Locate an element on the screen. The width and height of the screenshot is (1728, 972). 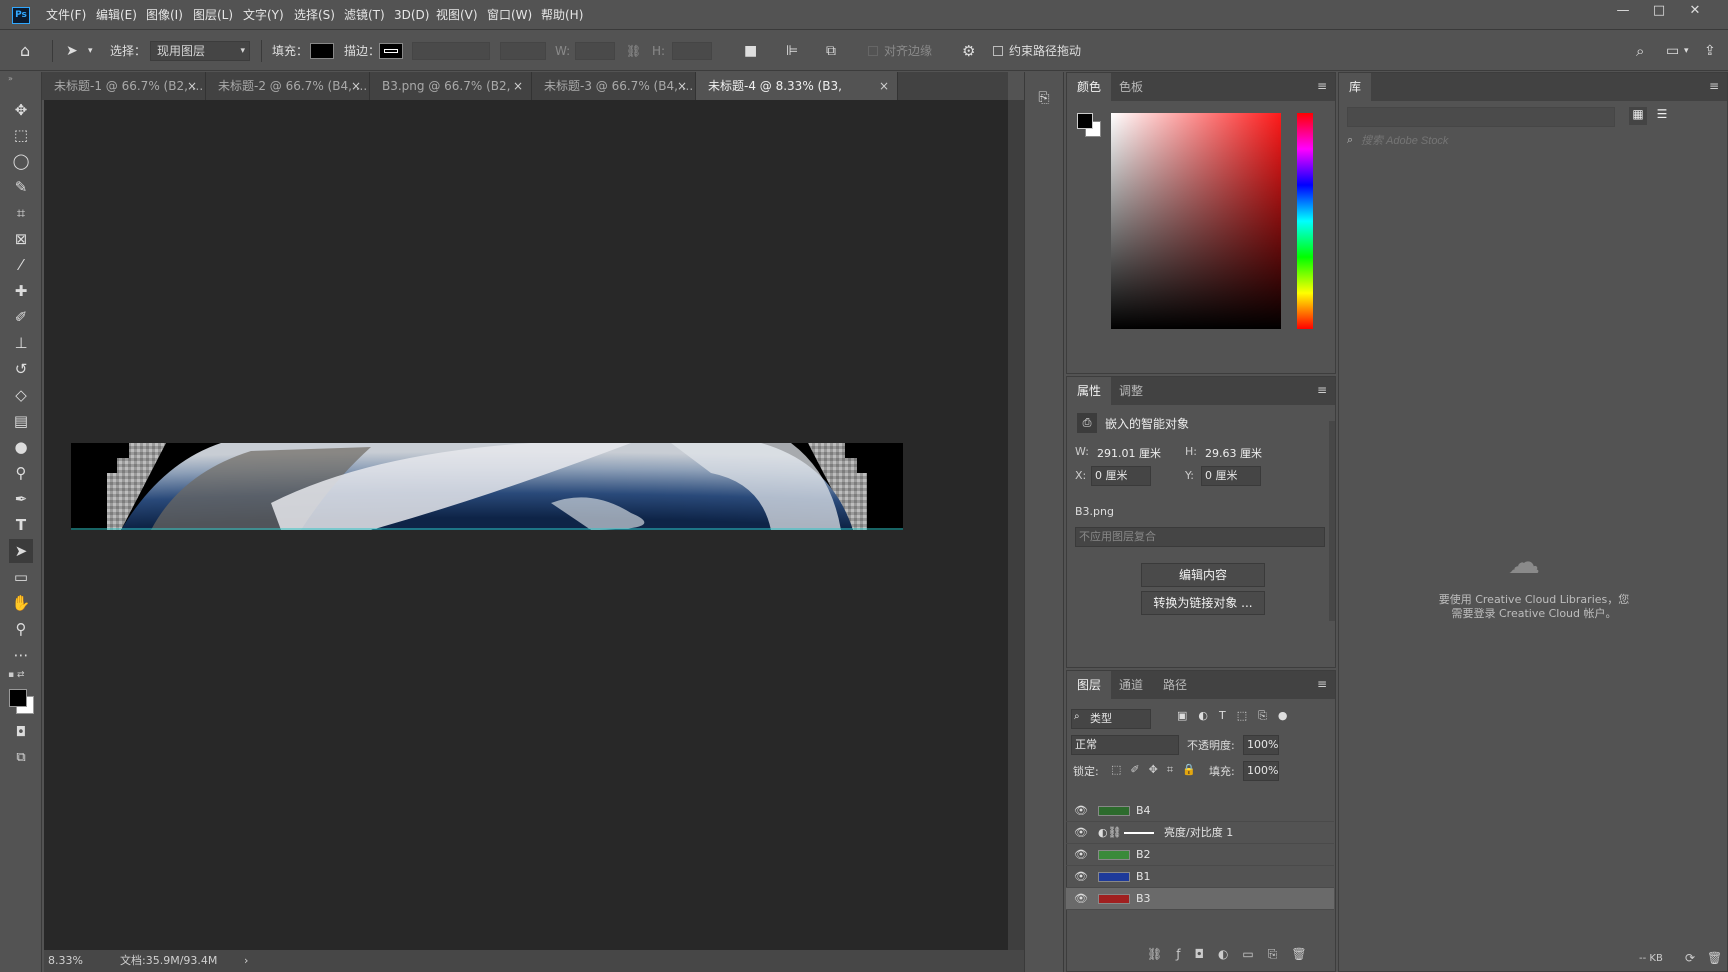
more-tools-icon: ⋯ is located at coordinates (21, 655).